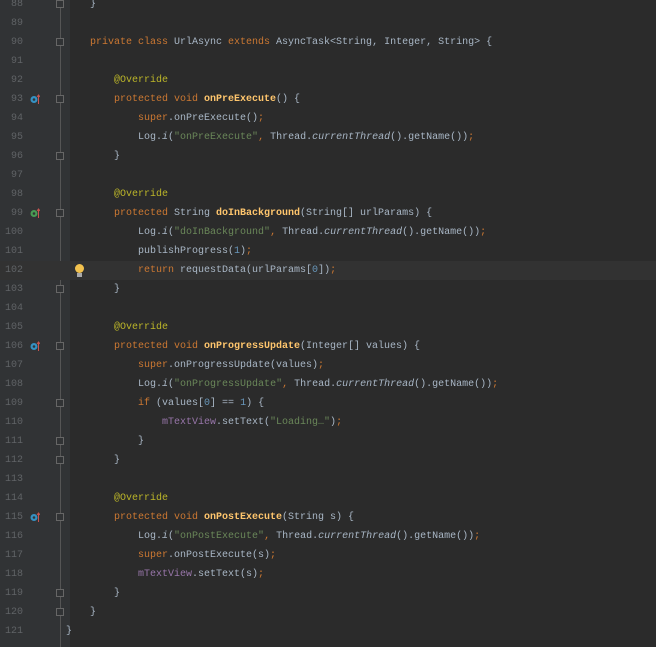  I want to click on code-line: 113, so click(328, 479).